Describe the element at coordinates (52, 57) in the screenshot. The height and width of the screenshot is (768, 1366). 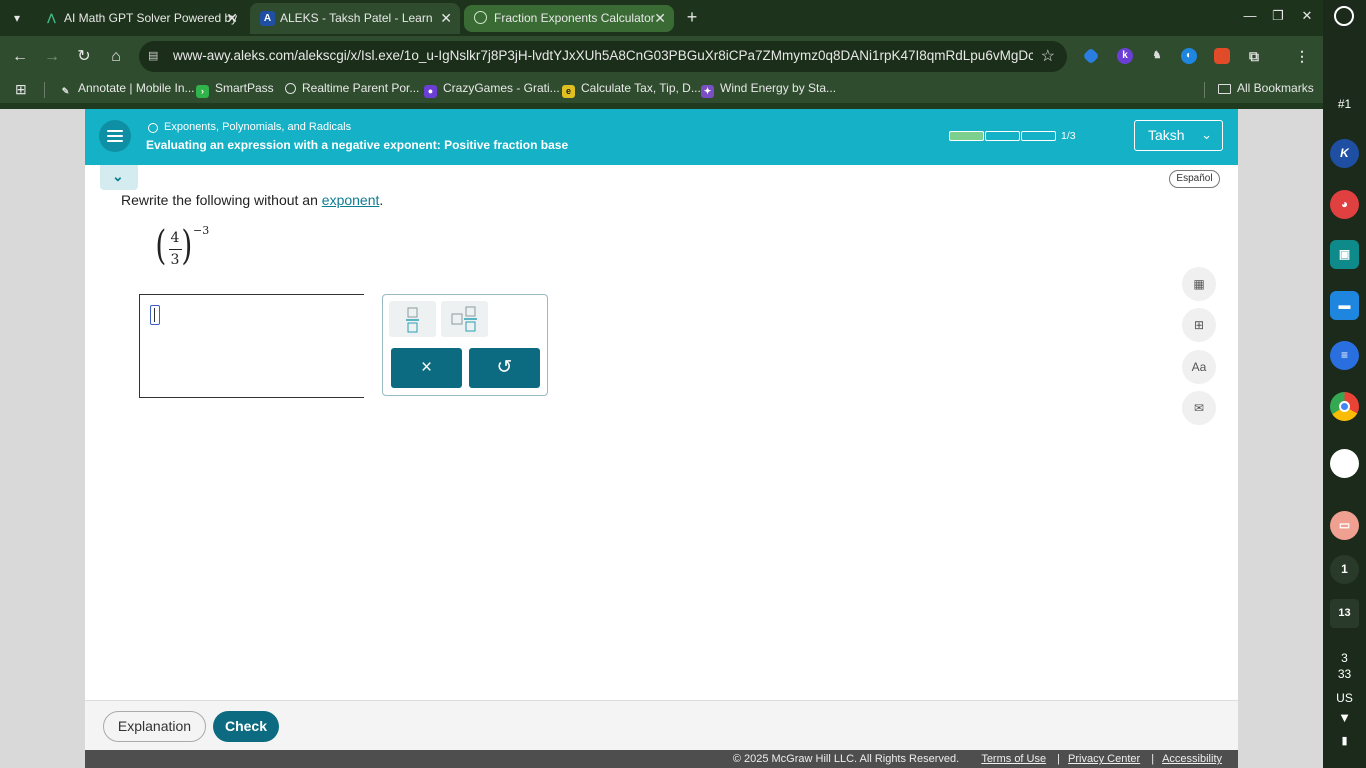
I see `forward-icon: →` at that location.